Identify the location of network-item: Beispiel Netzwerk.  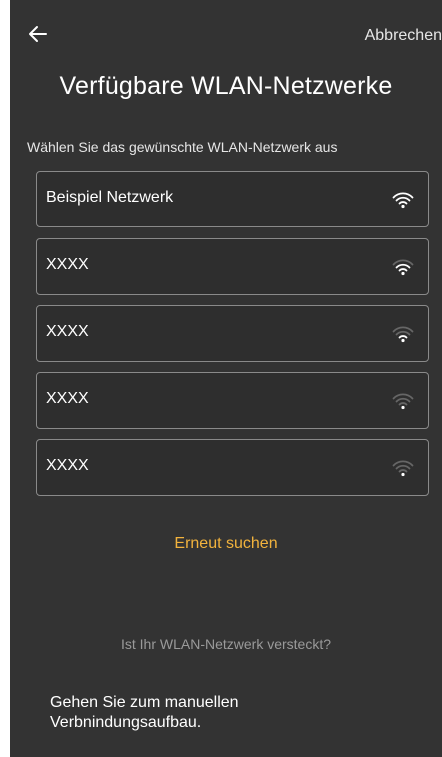
(232, 199).